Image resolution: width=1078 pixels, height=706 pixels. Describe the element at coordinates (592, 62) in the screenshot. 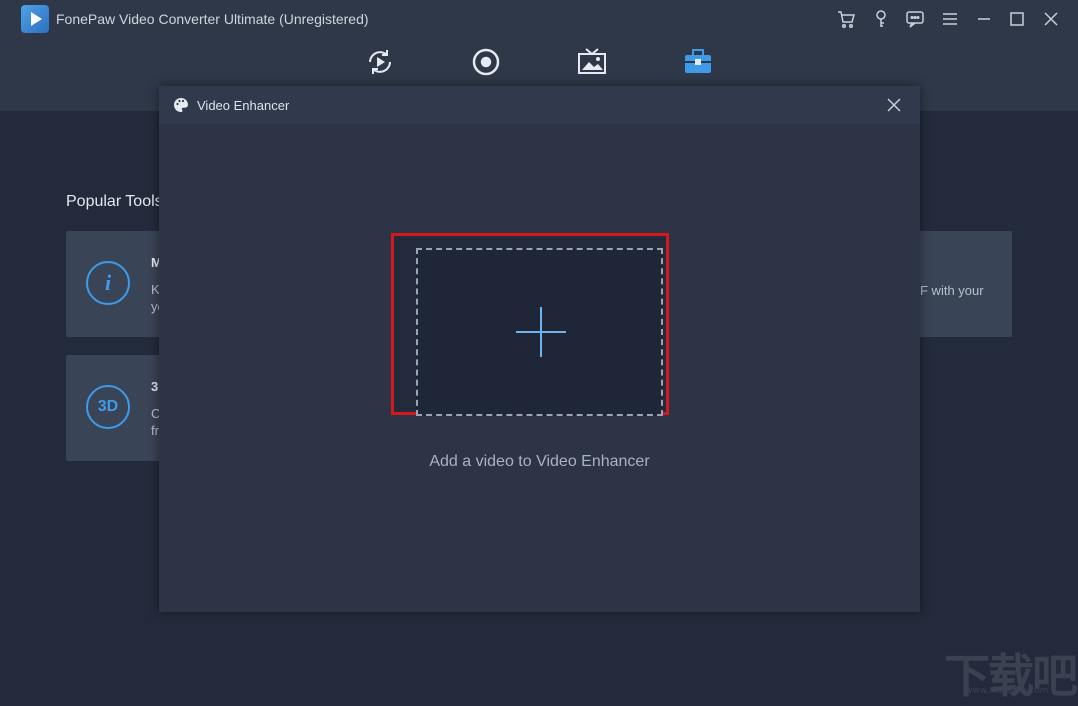

I see `tab-mv` at that location.